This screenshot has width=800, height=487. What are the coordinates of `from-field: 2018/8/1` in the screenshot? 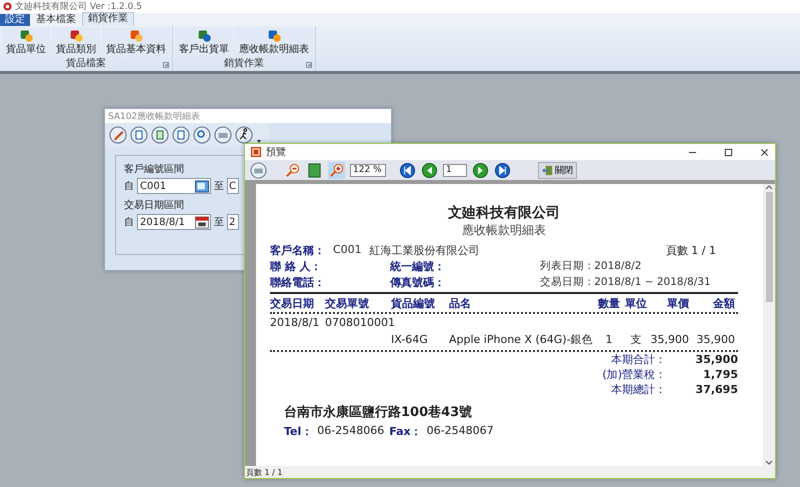 It's located at (174, 222).